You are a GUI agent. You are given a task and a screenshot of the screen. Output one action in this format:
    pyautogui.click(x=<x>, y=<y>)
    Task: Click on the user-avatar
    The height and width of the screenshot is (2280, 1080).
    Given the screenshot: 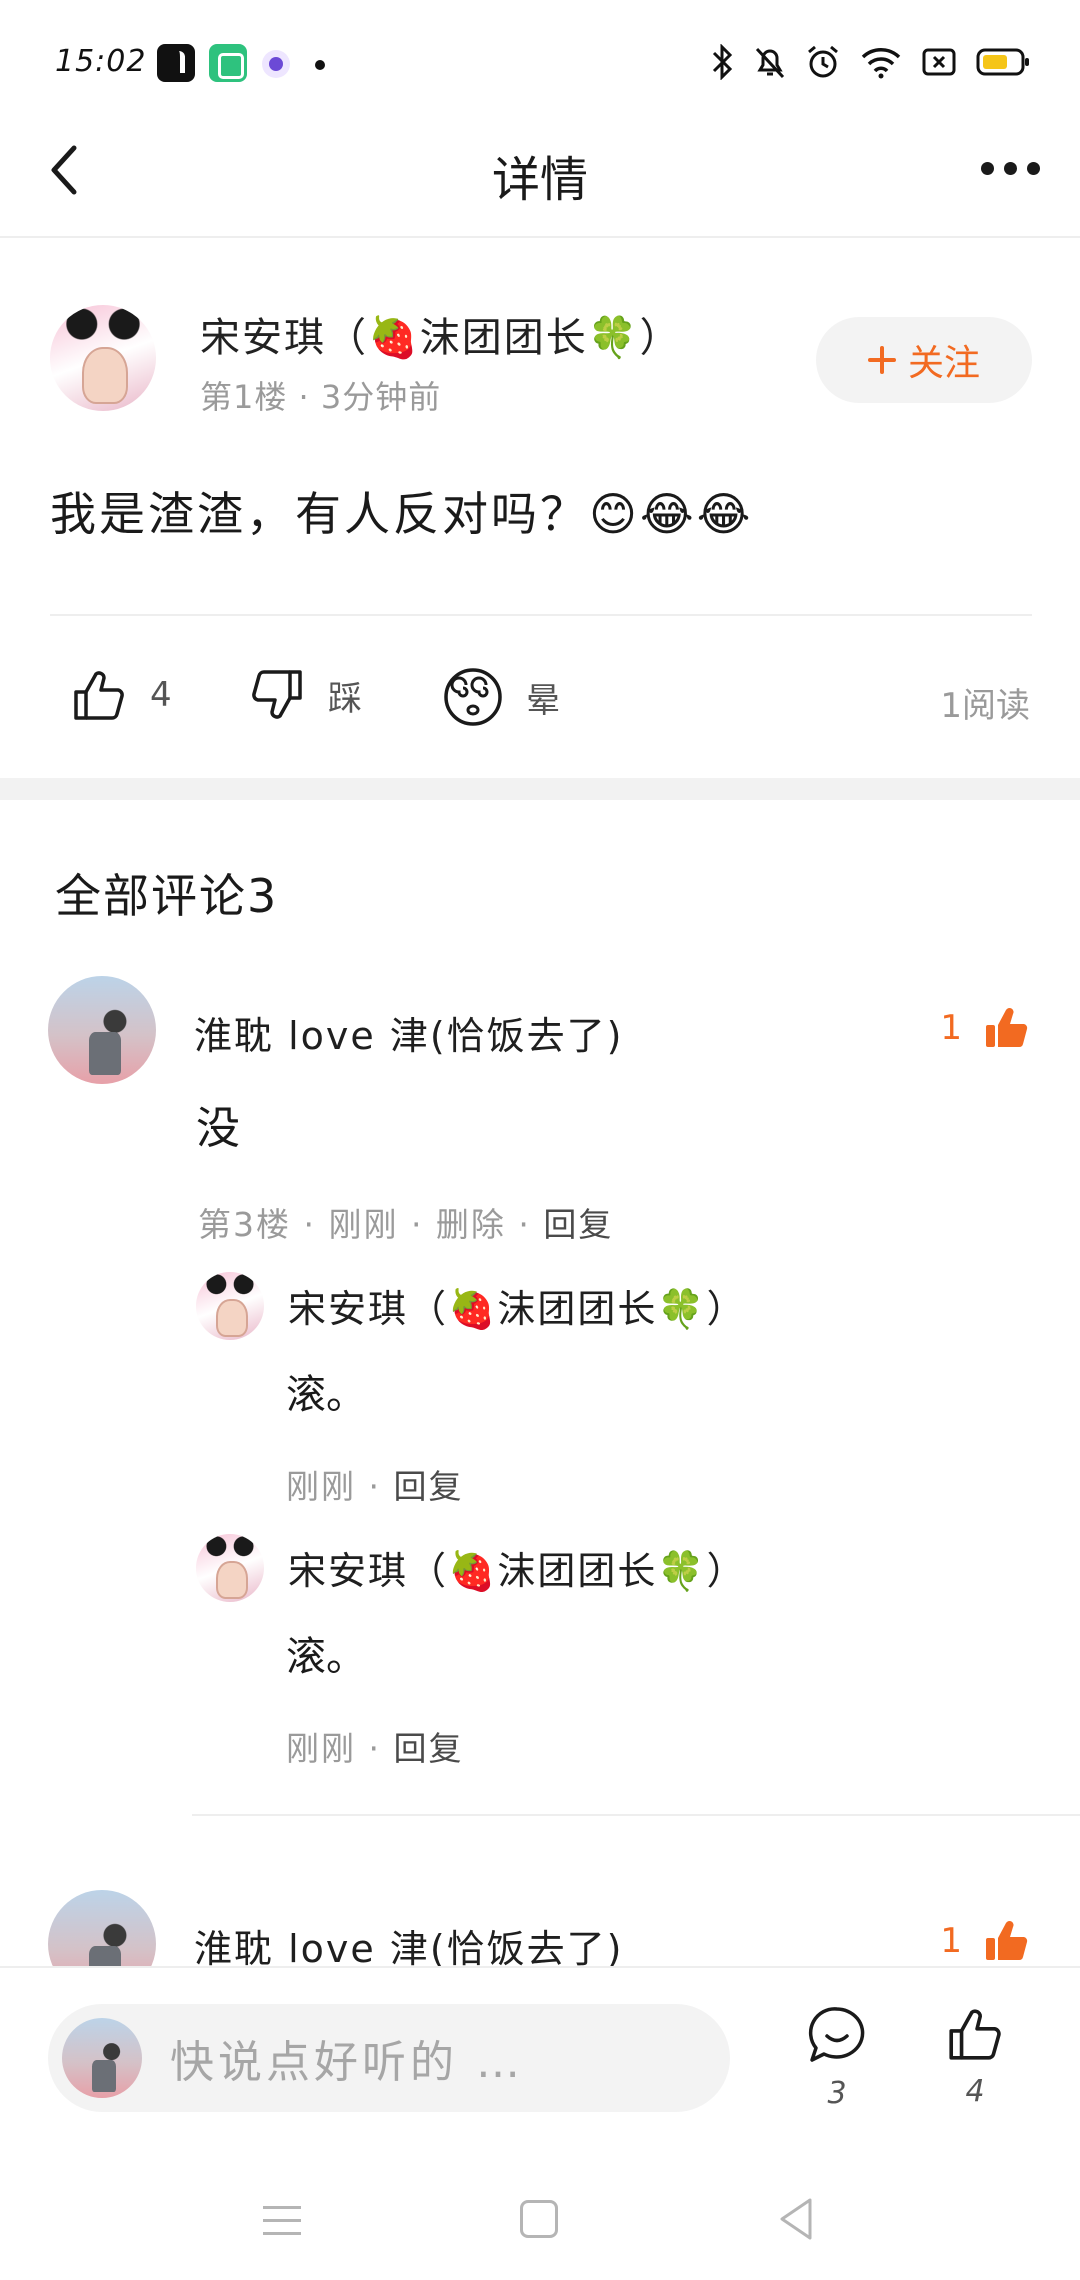 What is the action you would take?
    pyautogui.click(x=102, y=2058)
    